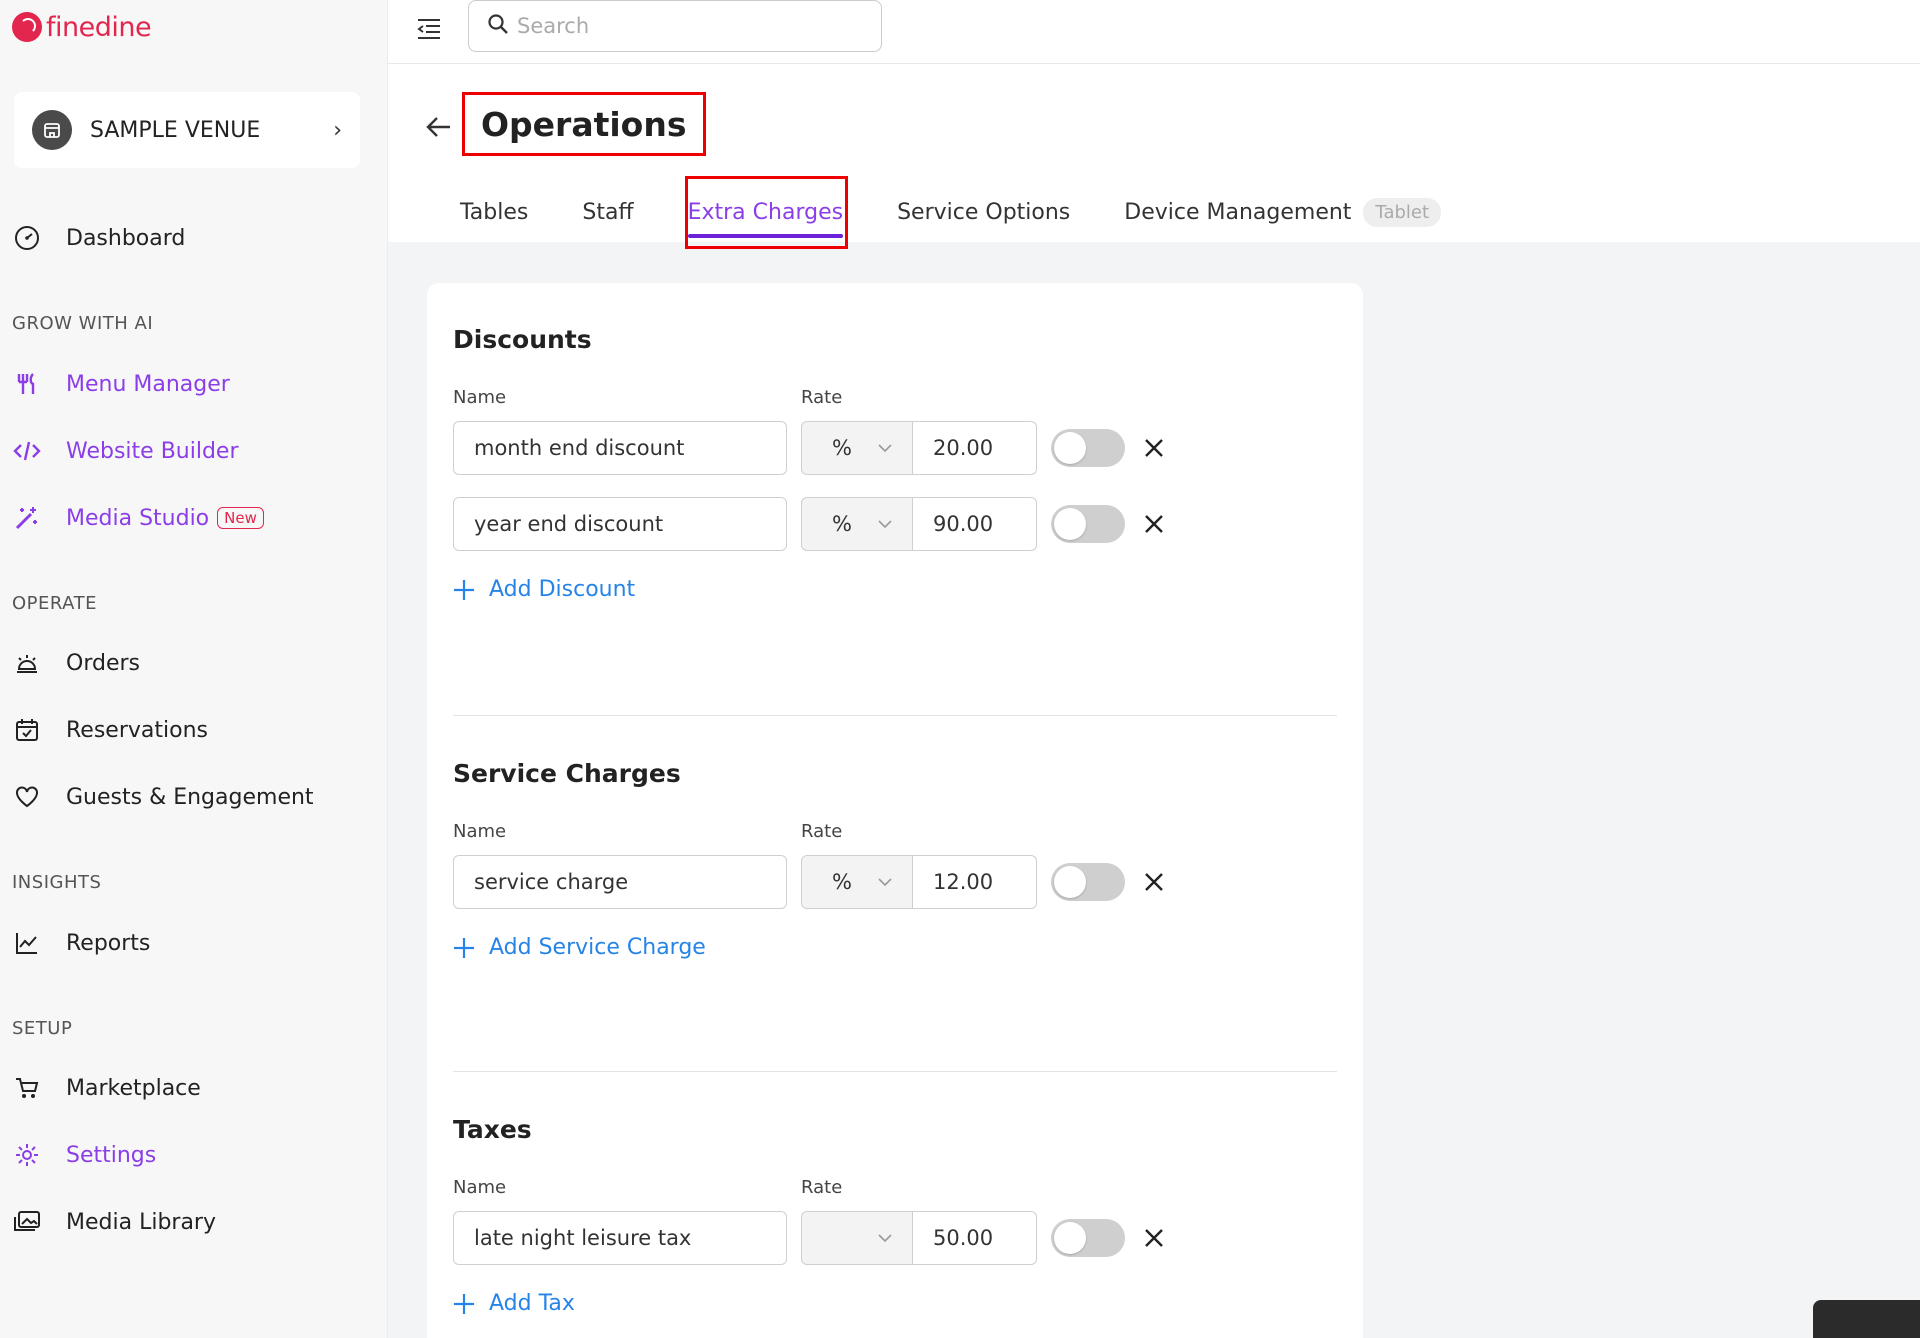 The width and height of the screenshot is (1920, 1338). Describe the element at coordinates (27, 730) in the screenshot. I see `calendar-check-icon` at that location.